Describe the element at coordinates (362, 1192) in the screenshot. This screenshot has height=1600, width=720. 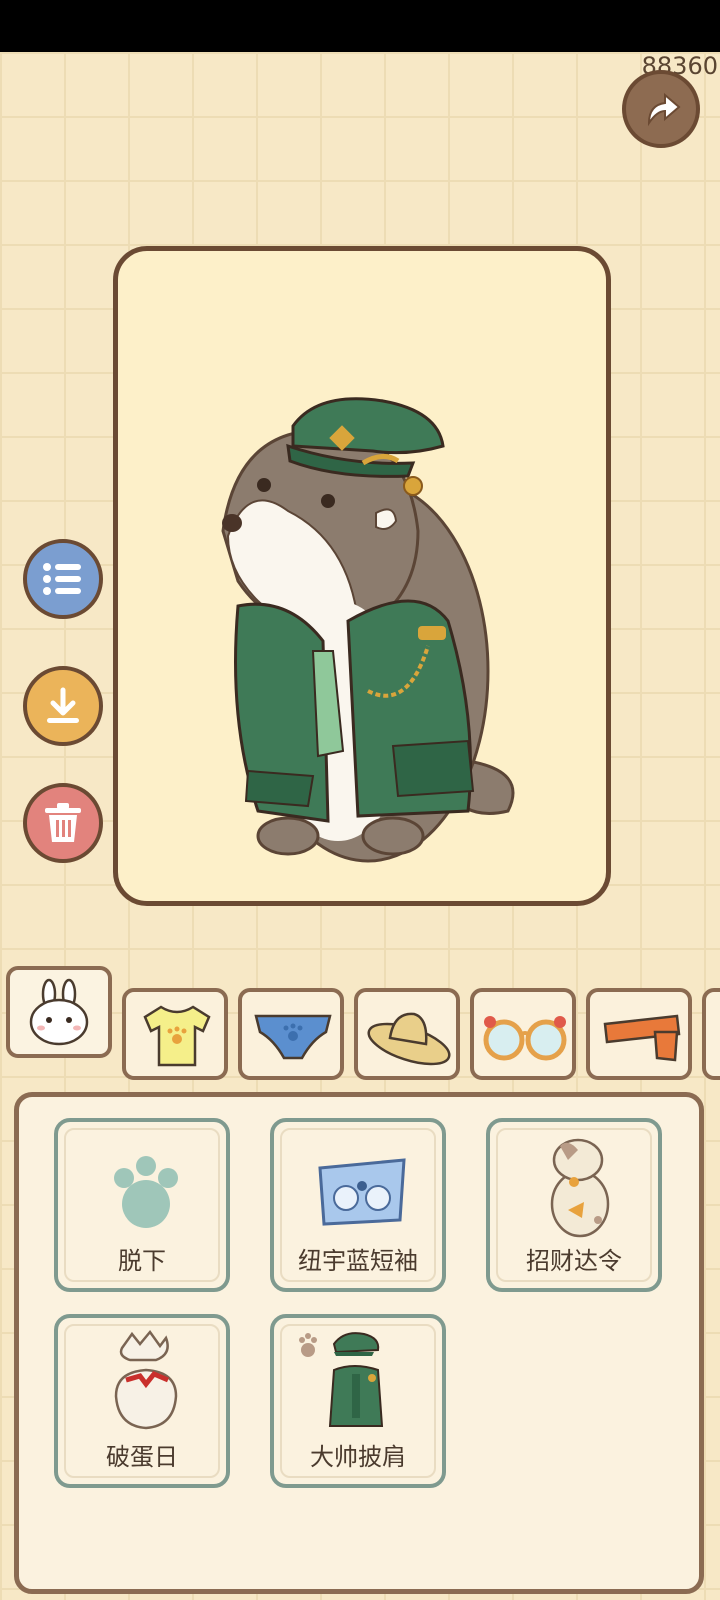
I see `blue-shirt-icon` at that location.